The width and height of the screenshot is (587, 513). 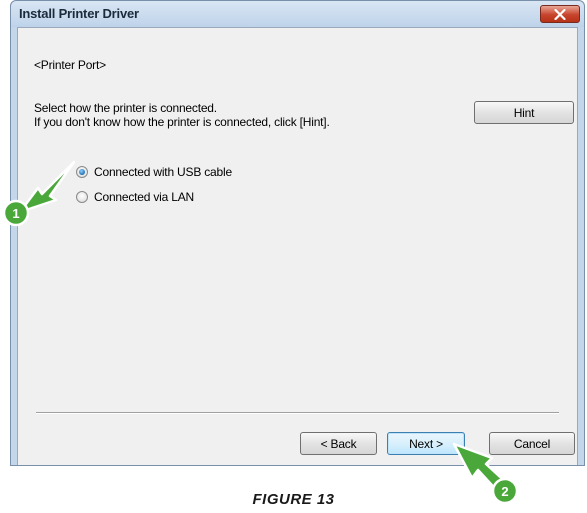 I want to click on title-bar: Install Printer Driver, so click(x=297, y=14).